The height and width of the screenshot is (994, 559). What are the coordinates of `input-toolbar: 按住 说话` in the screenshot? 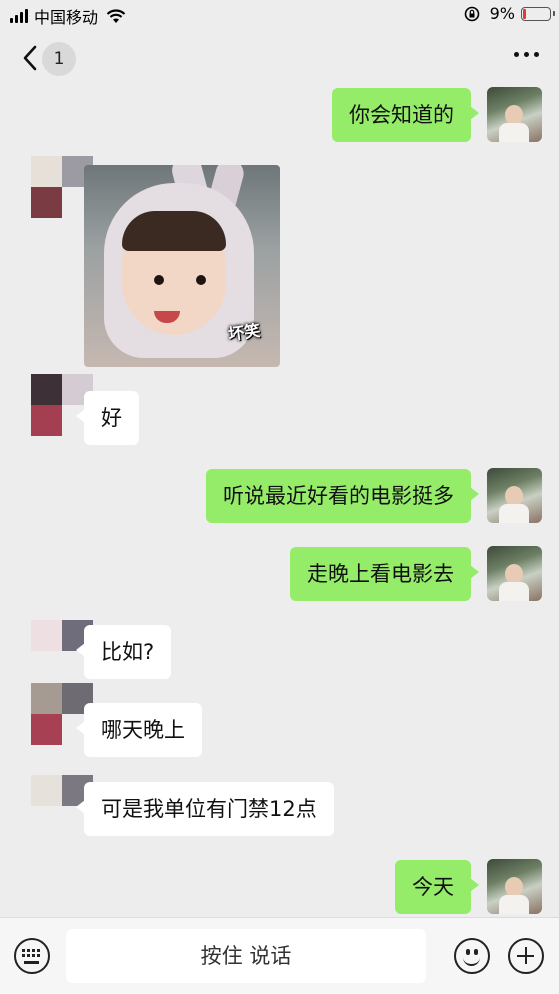 It's located at (279, 955).